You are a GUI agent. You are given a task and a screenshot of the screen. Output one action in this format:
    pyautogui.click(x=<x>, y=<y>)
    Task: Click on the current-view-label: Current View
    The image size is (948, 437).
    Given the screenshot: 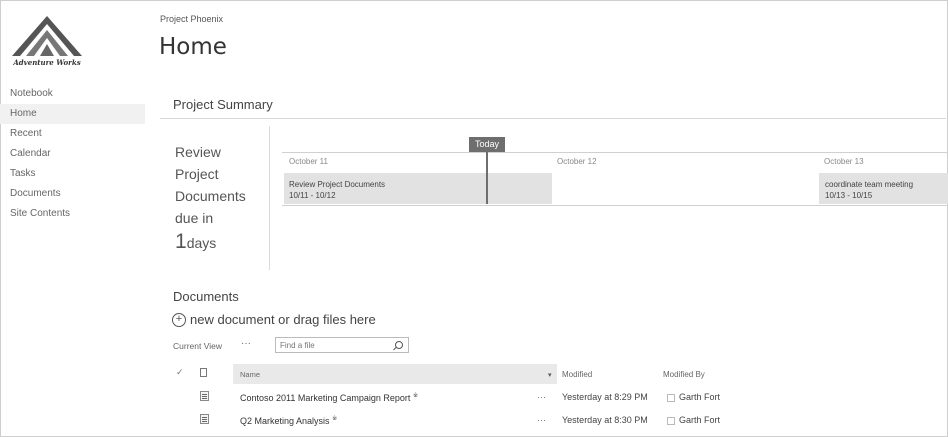 What is the action you would take?
    pyautogui.click(x=197, y=346)
    